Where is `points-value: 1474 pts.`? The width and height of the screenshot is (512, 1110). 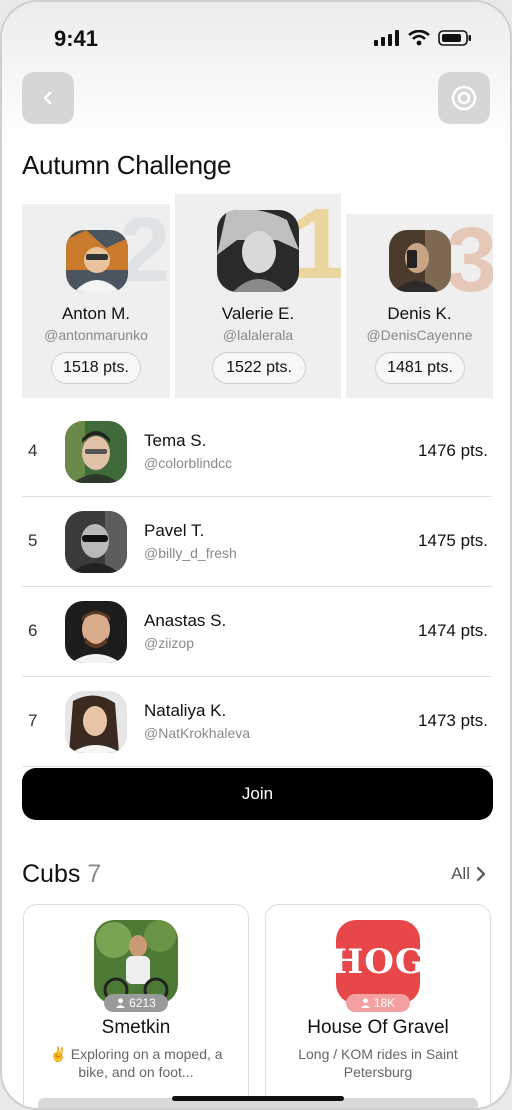
points-value: 1474 pts. is located at coordinates (453, 630).